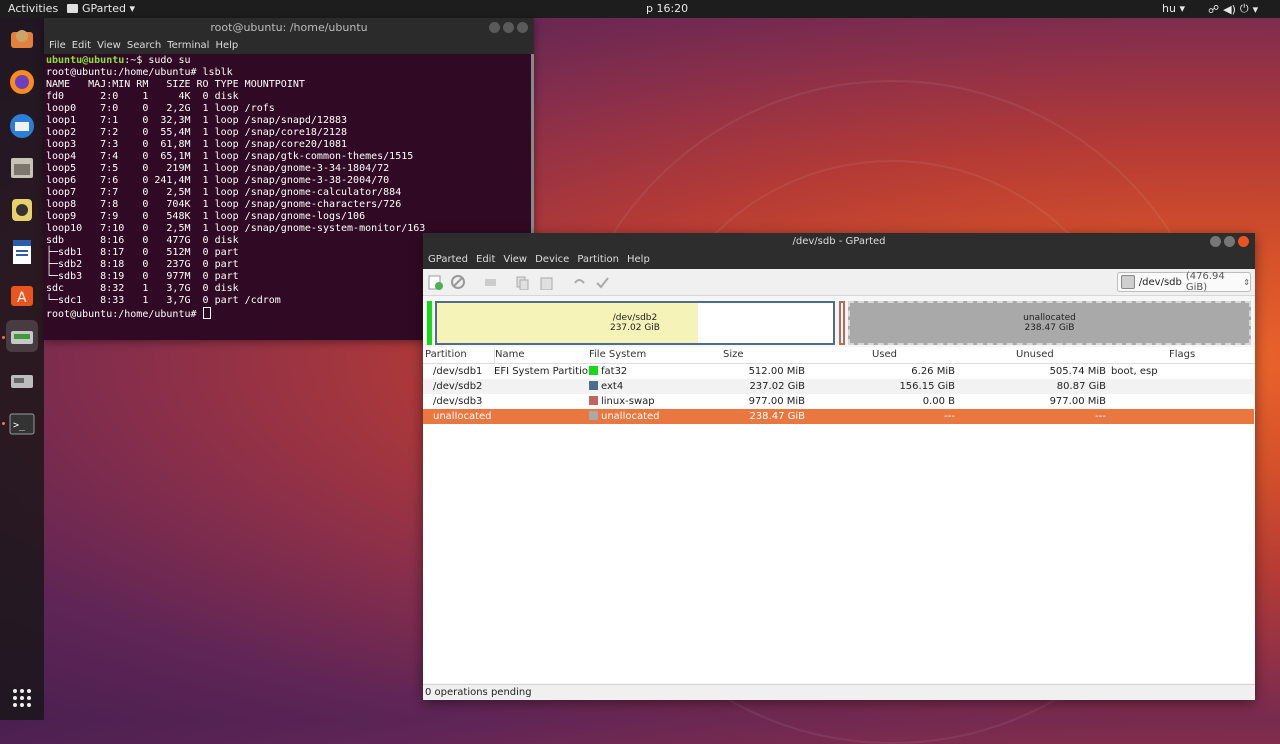  I want to click on cell-size: 237.02 GiB, so click(777, 386).